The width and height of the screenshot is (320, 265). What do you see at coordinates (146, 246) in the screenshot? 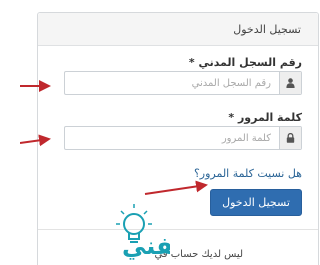
I see `watermark-text: ثقفني` at bounding box center [146, 246].